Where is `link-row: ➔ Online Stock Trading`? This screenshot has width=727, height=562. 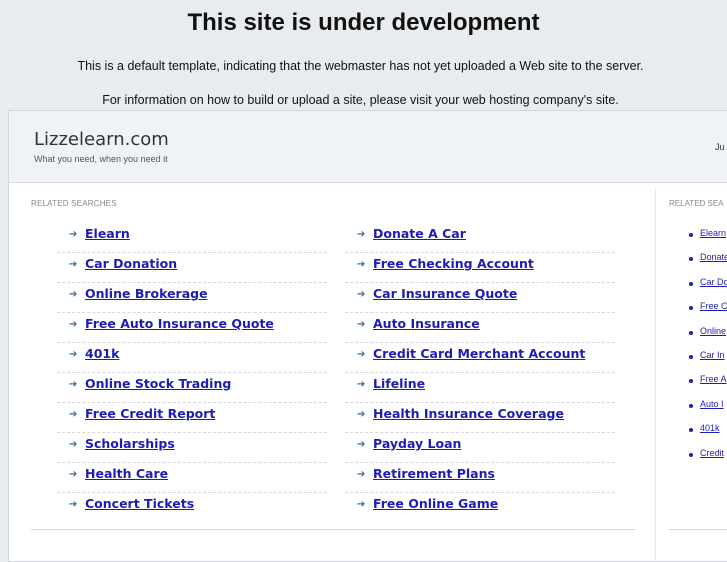 link-row: ➔ Online Stock Trading is located at coordinates (192, 388).